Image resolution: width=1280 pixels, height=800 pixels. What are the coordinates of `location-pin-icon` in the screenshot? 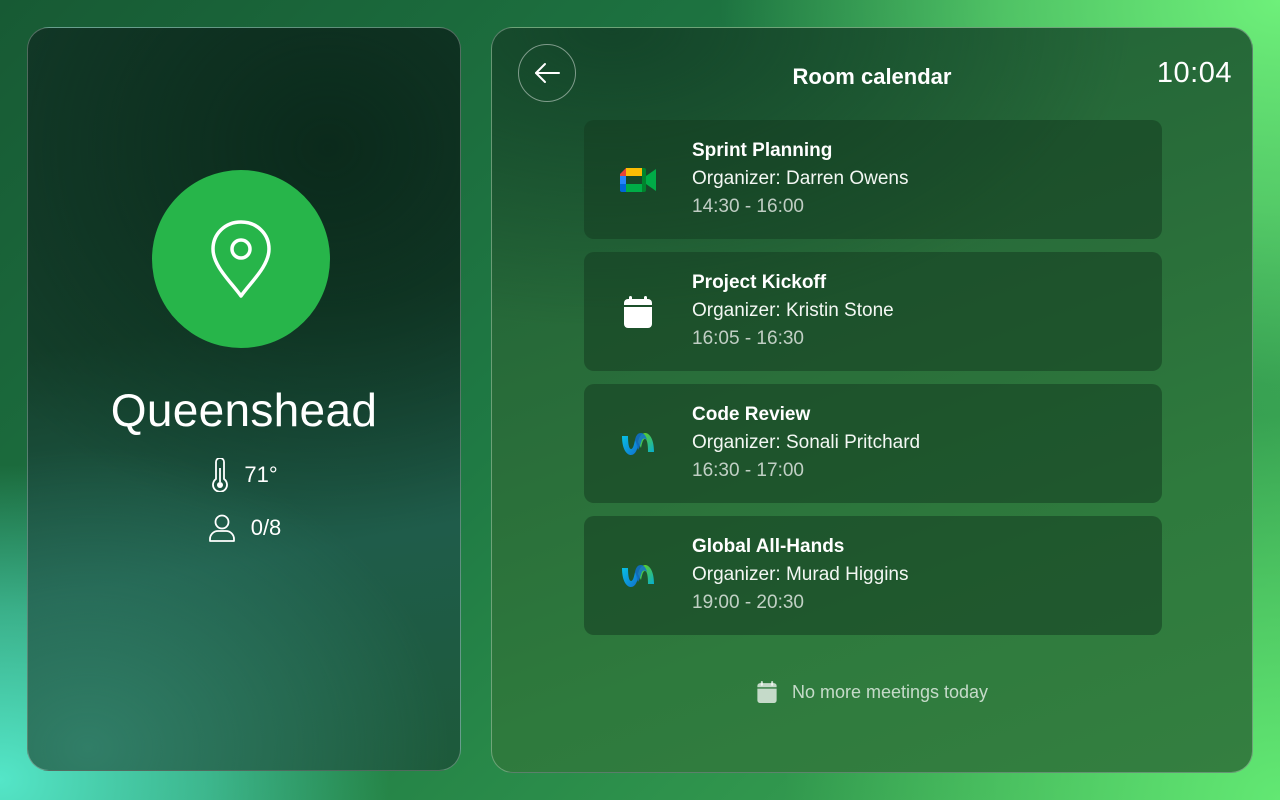 It's located at (241, 259).